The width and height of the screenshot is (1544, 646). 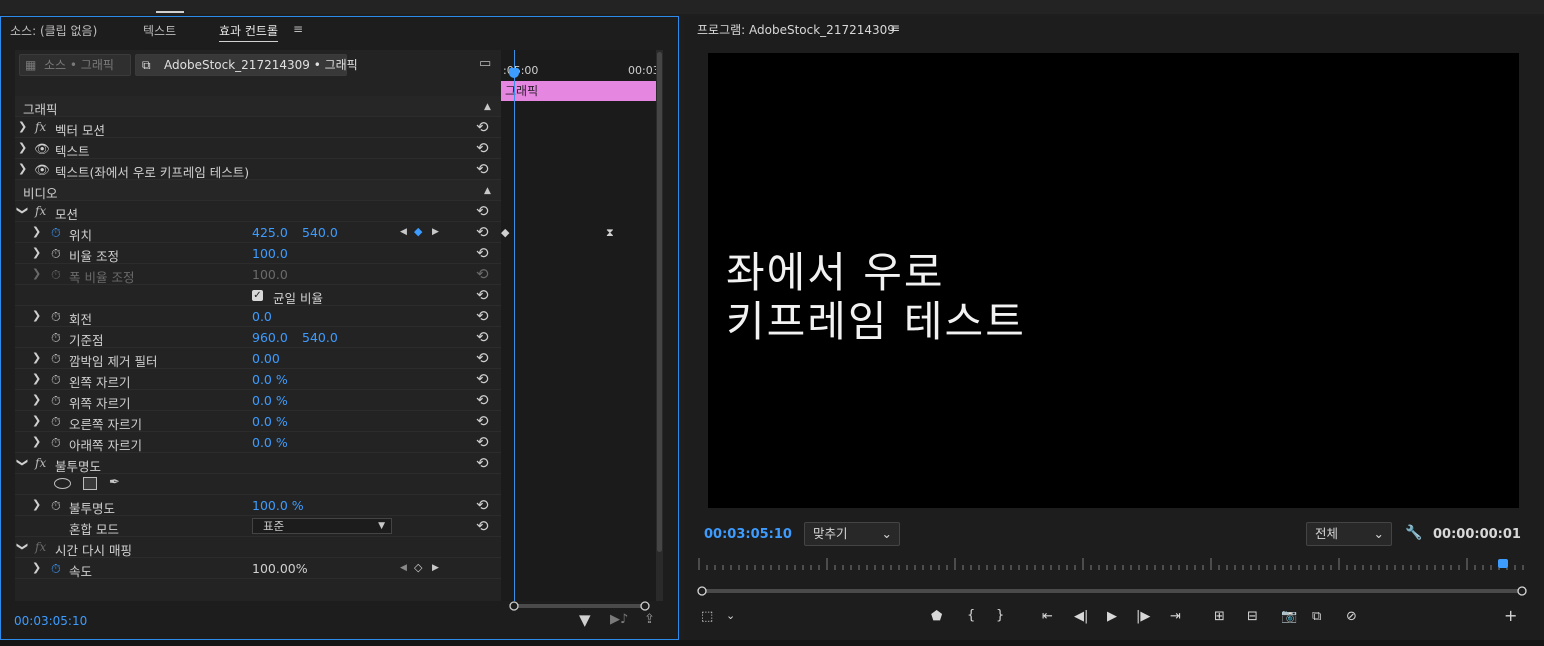 I want to click on playback-resolution-select: 전체 ⌄, so click(x=1349, y=534).